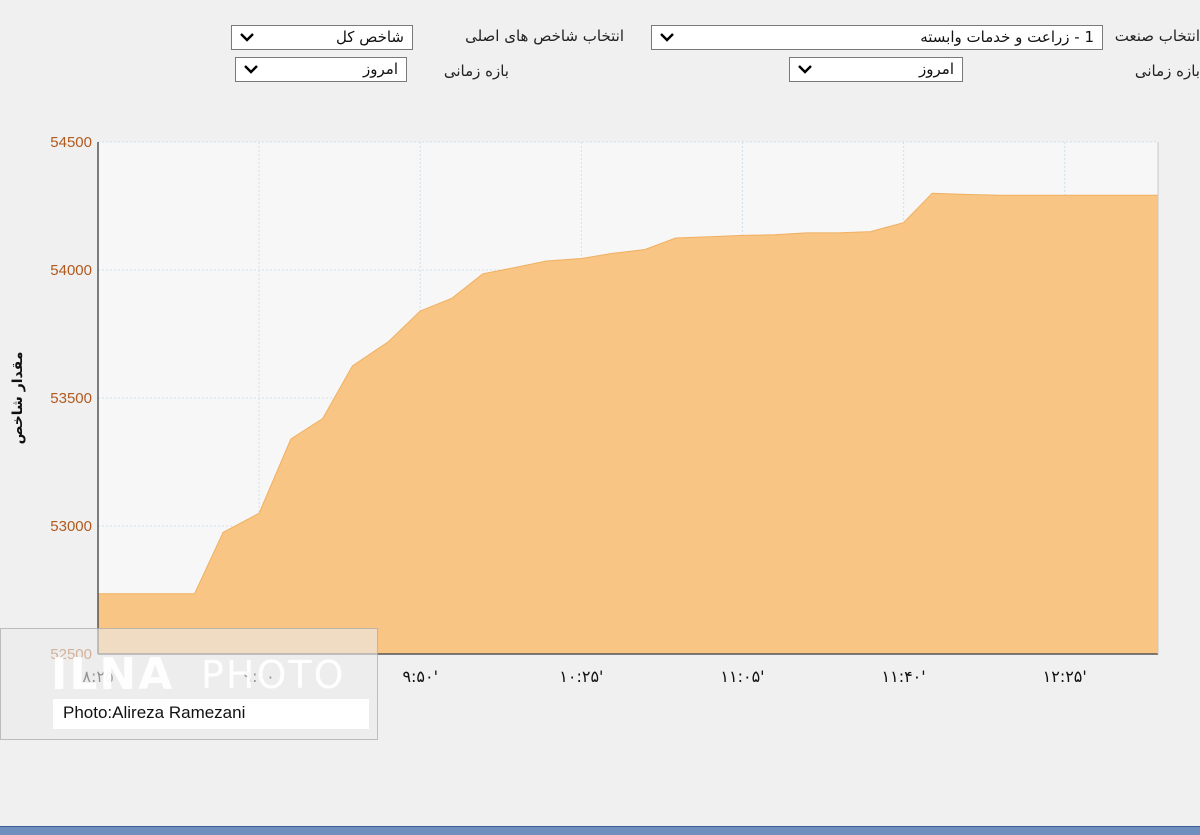 The width and height of the screenshot is (1200, 835). I want to click on y-tick-label: 54500, so click(71, 142).